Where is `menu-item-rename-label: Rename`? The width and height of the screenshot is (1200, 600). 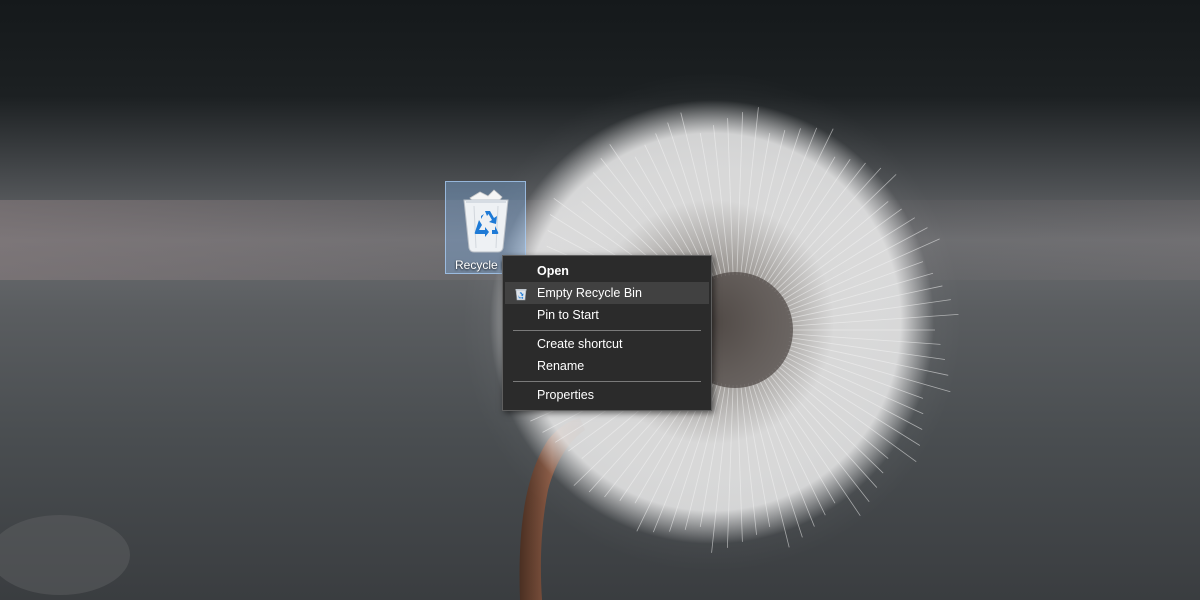
menu-item-rename-label: Rename is located at coordinates (561, 366).